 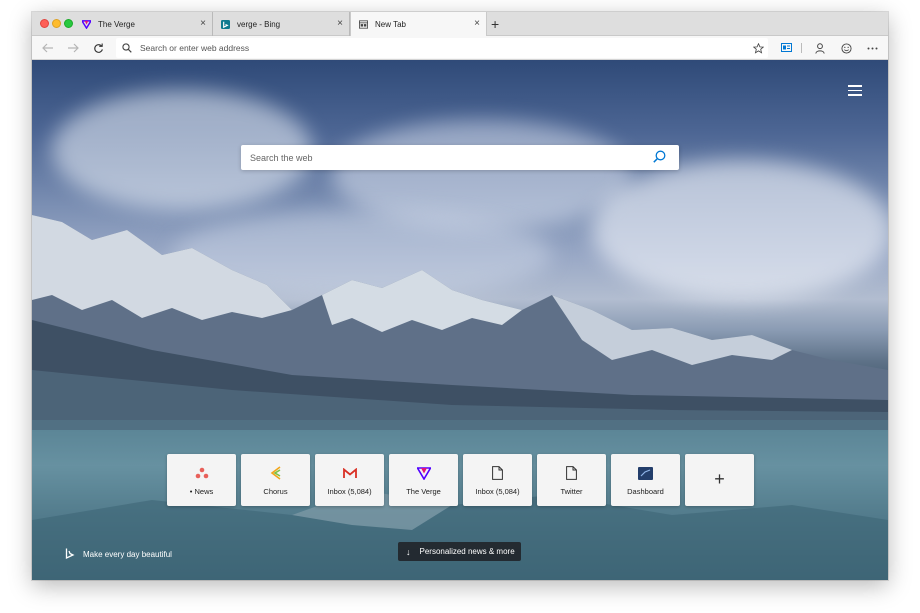 What do you see at coordinates (225, 24) in the screenshot?
I see `bing-icon` at bounding box center [225, 24].